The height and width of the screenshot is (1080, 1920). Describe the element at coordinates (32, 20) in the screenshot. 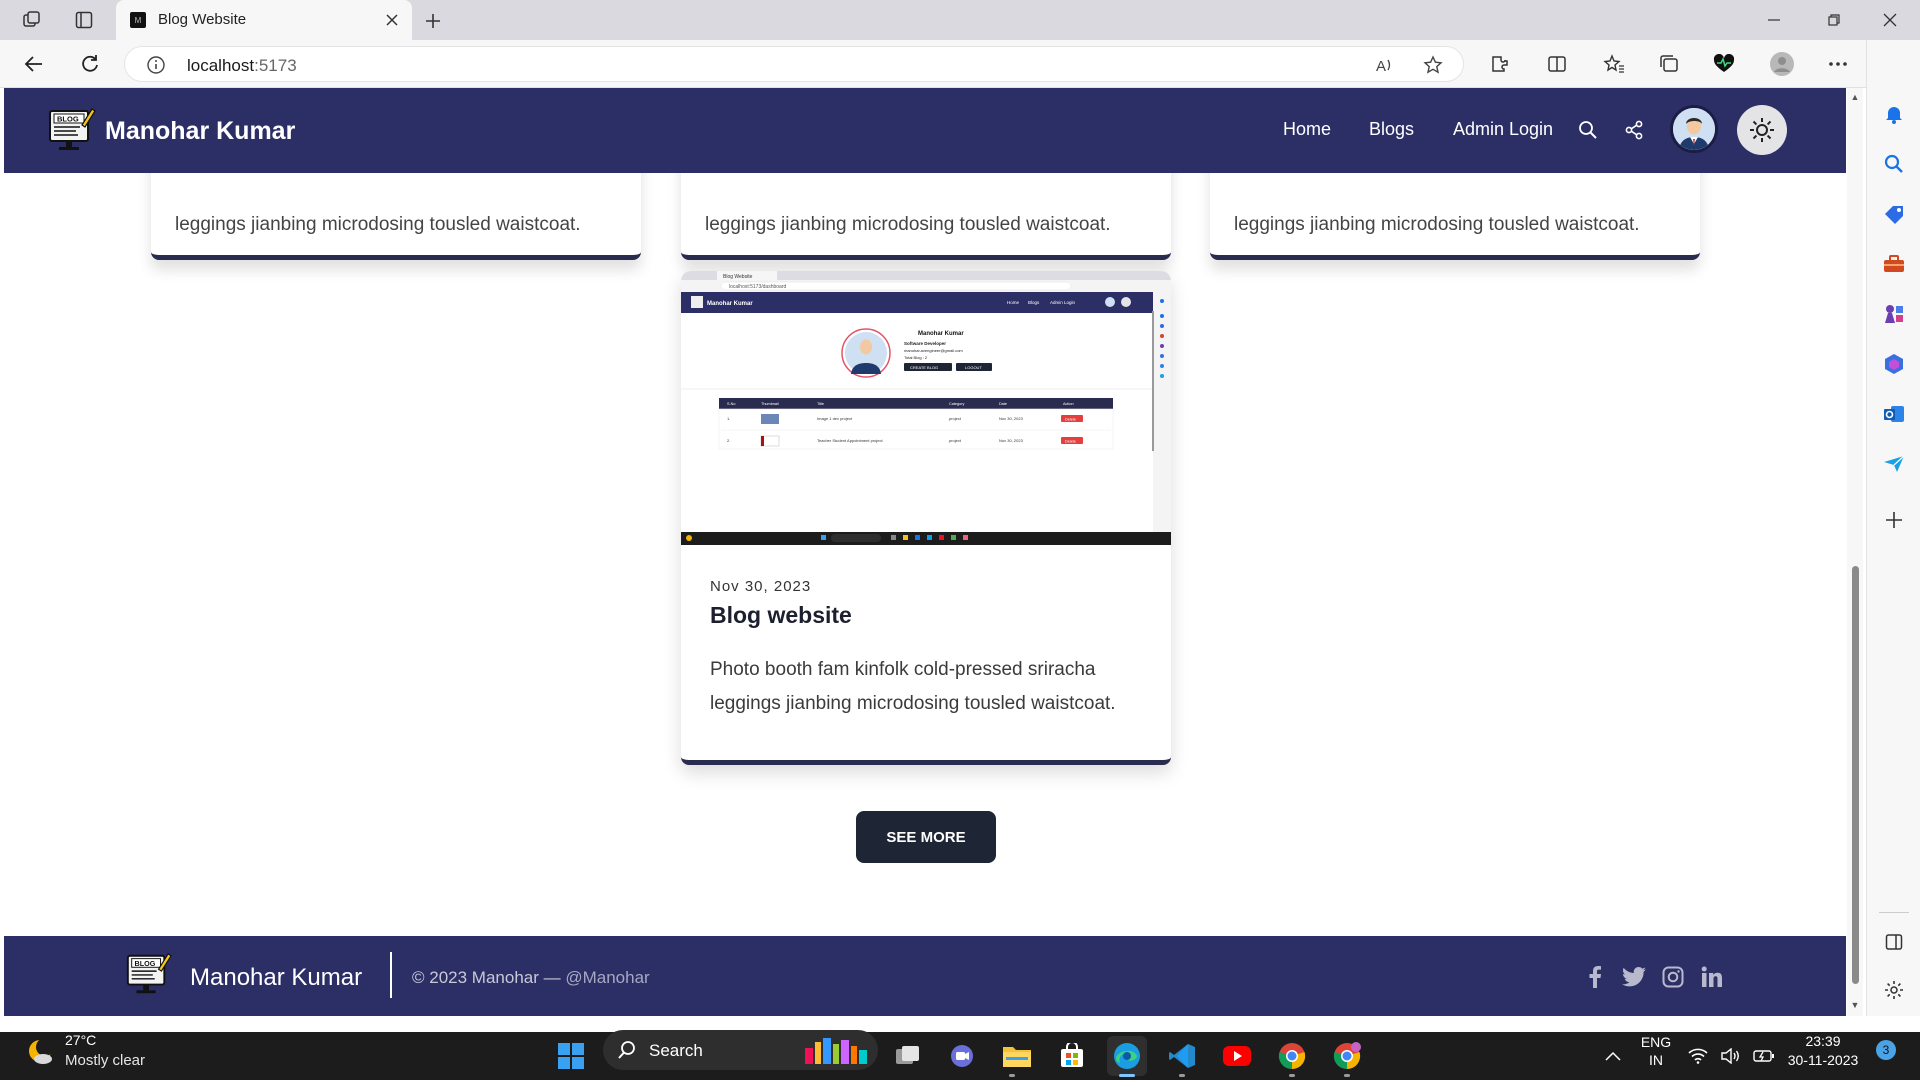

I see `workspaces-icon` at that location.